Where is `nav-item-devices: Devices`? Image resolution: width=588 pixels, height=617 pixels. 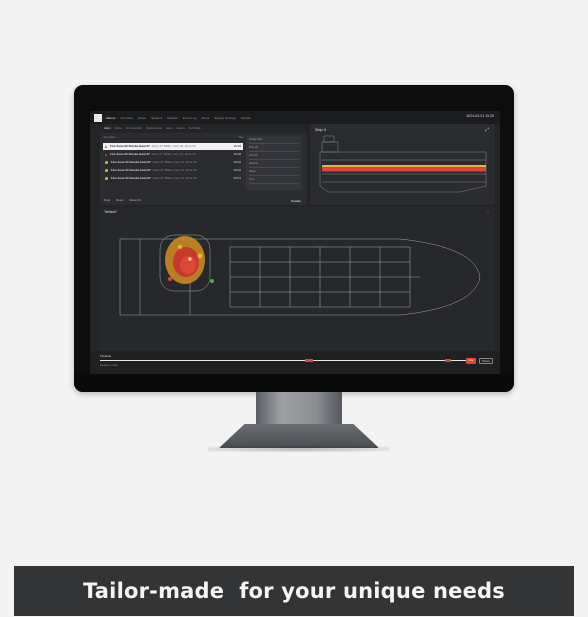
nav-item-devices: Devices is located at coordinates (172, 118).